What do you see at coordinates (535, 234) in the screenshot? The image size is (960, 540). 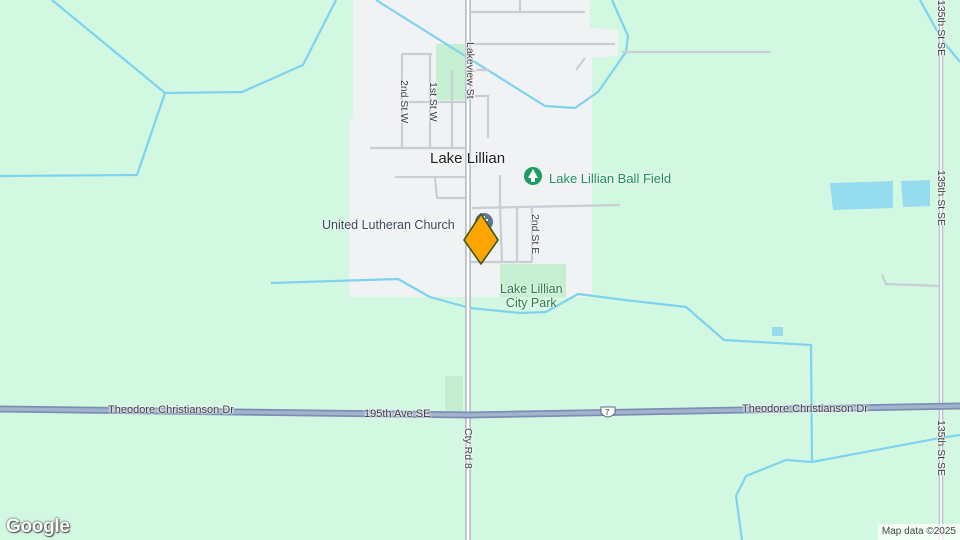 I see `2nd-st-e-label: 2nd St E` at bounding box center [535, 234].